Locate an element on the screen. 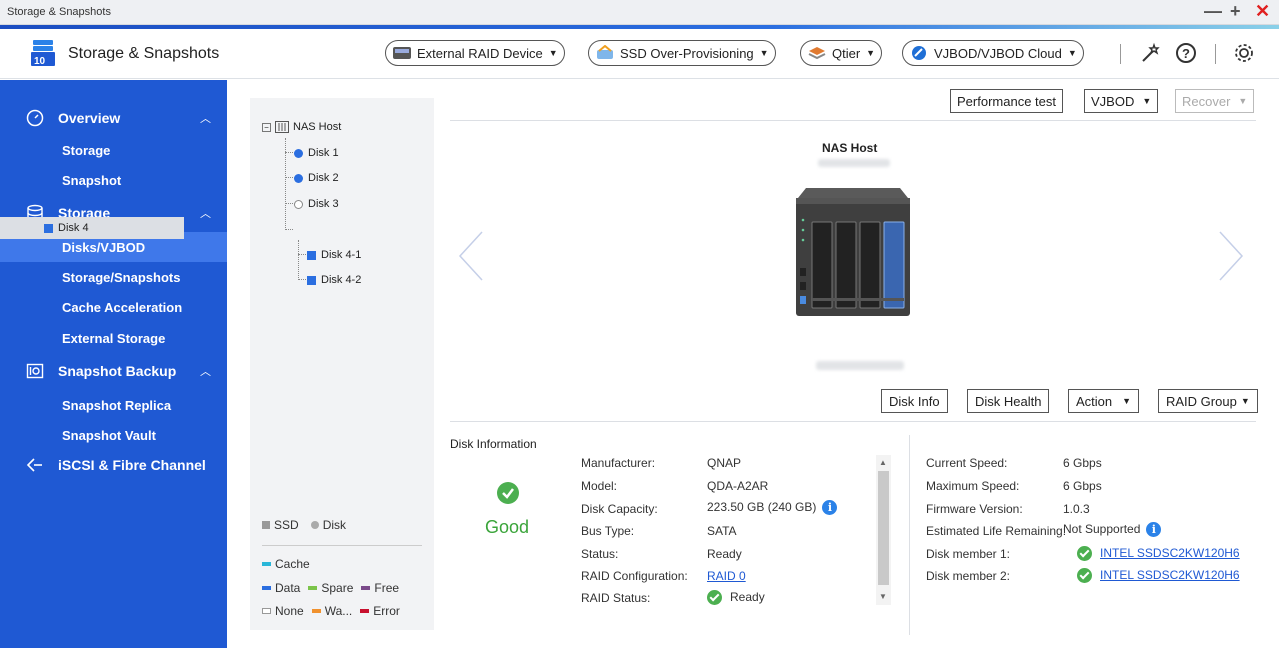 The height and width of the screenshot is (648, 1279). legend-device-types: SSD Disk is located at coordinates (304, 525).